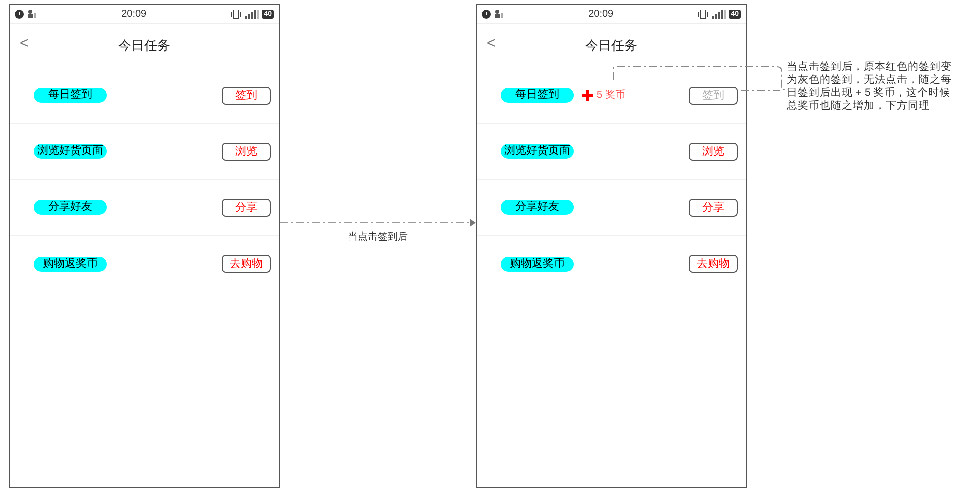 The image size is (964, 491). I want to click on plus-icon, so click(587, 95).